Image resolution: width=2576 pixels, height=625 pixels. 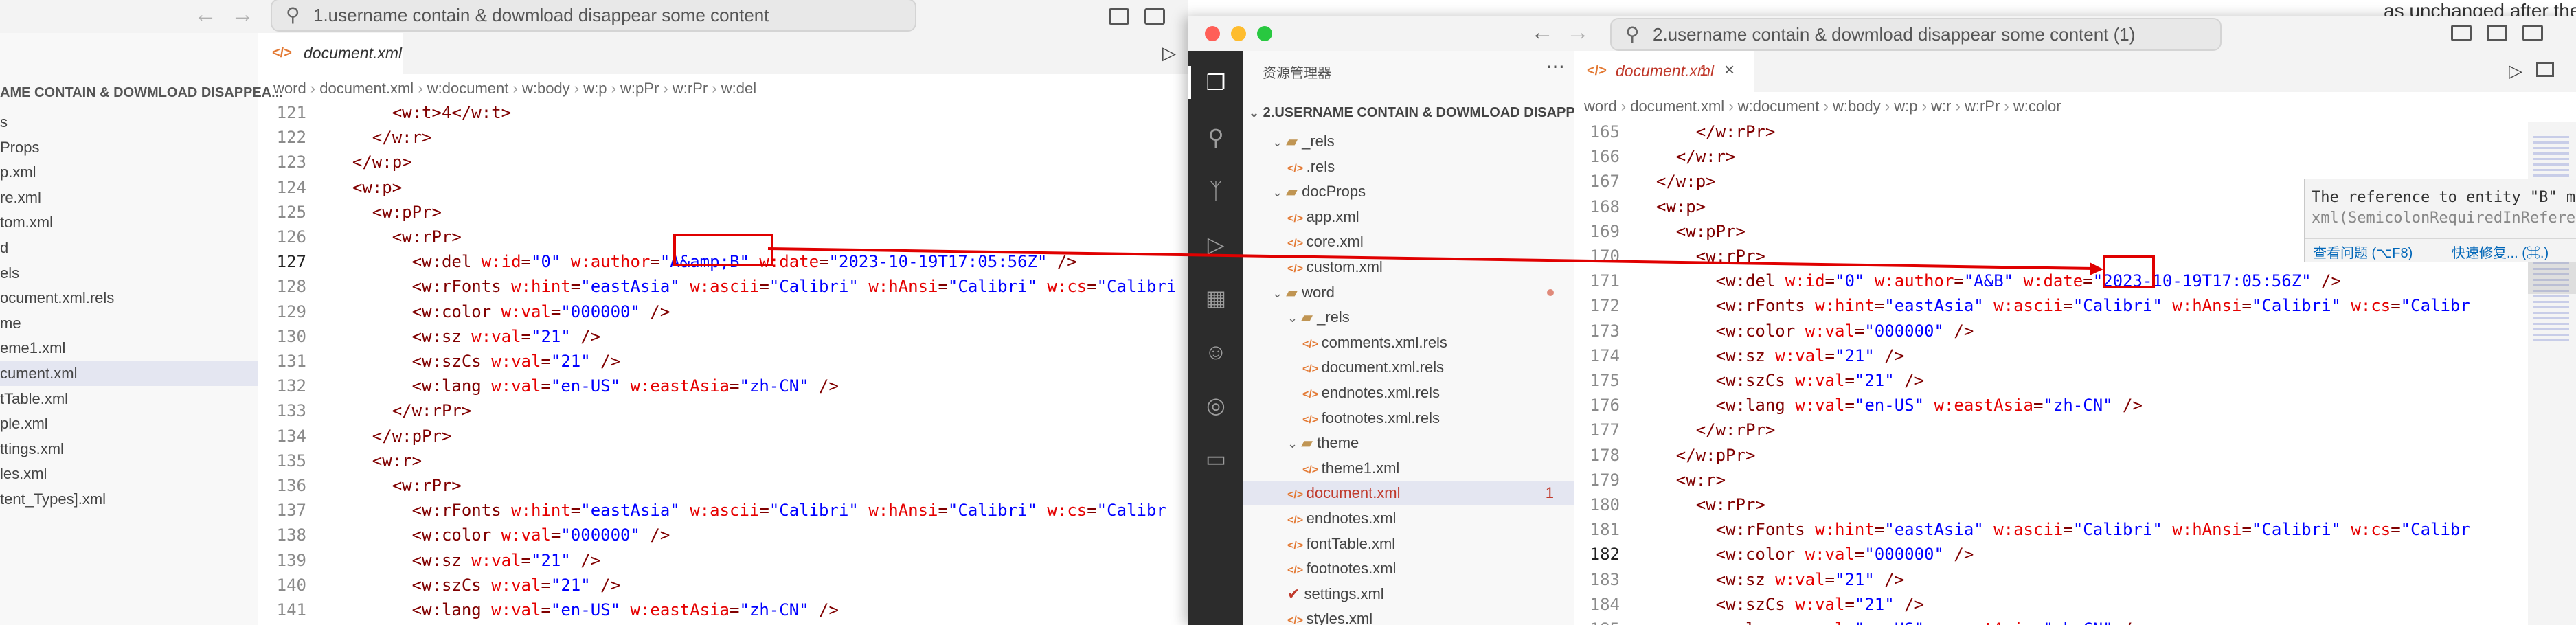 I want to click on arrow-line, so click(x=1431, y=258).